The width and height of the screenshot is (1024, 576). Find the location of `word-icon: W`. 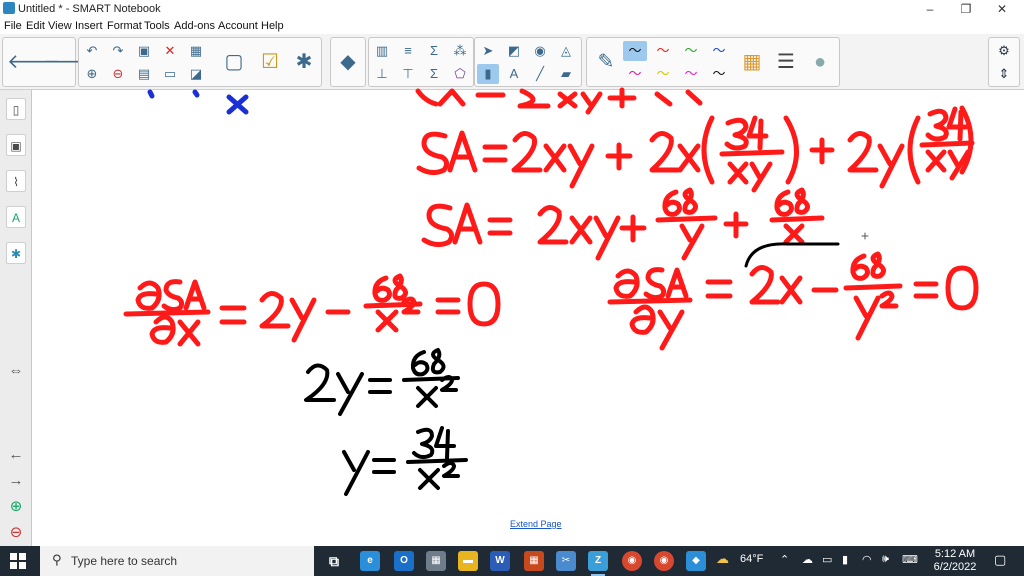

word-icon: W is located at coordinates (500, 561).